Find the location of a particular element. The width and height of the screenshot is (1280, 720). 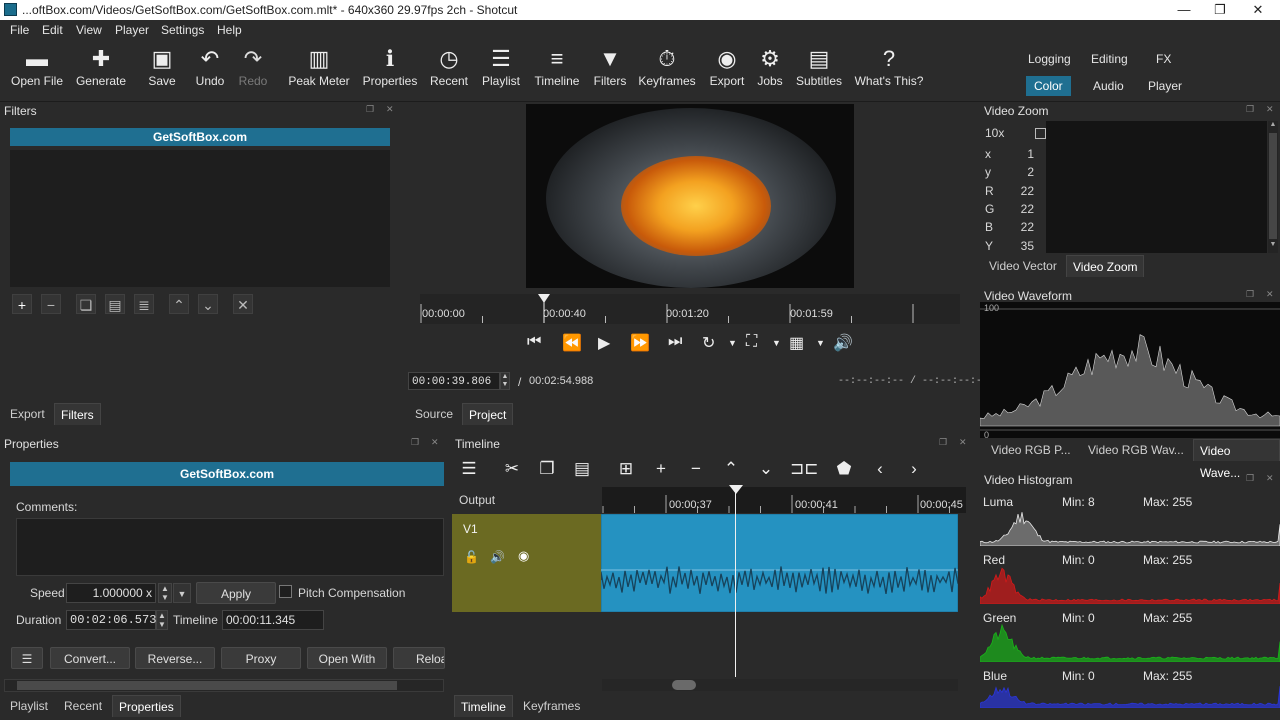

minimize-button: — is located at coordinates (1184, 10).